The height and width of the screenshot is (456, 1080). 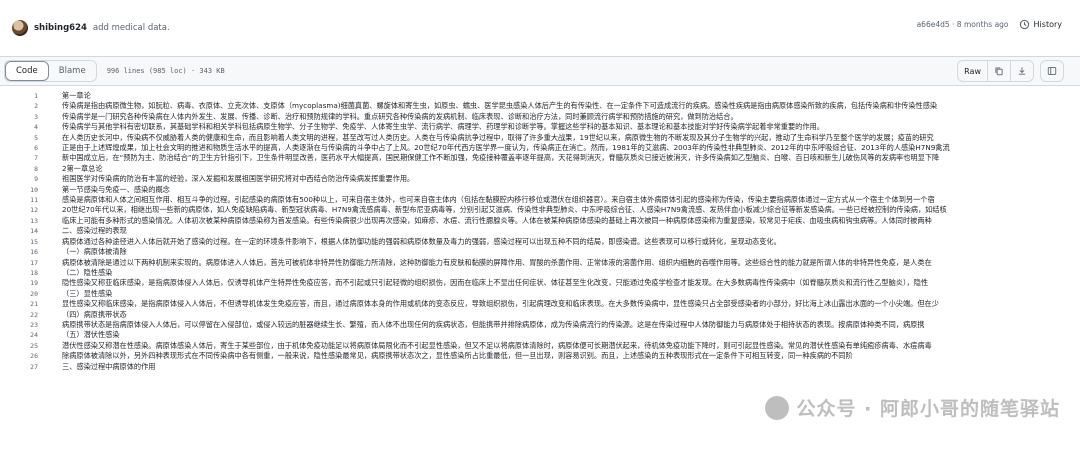 What do you see at coordinates (19, 231) in the screenshot?
I see `line-number: 14` at bounding box center [19, 231].